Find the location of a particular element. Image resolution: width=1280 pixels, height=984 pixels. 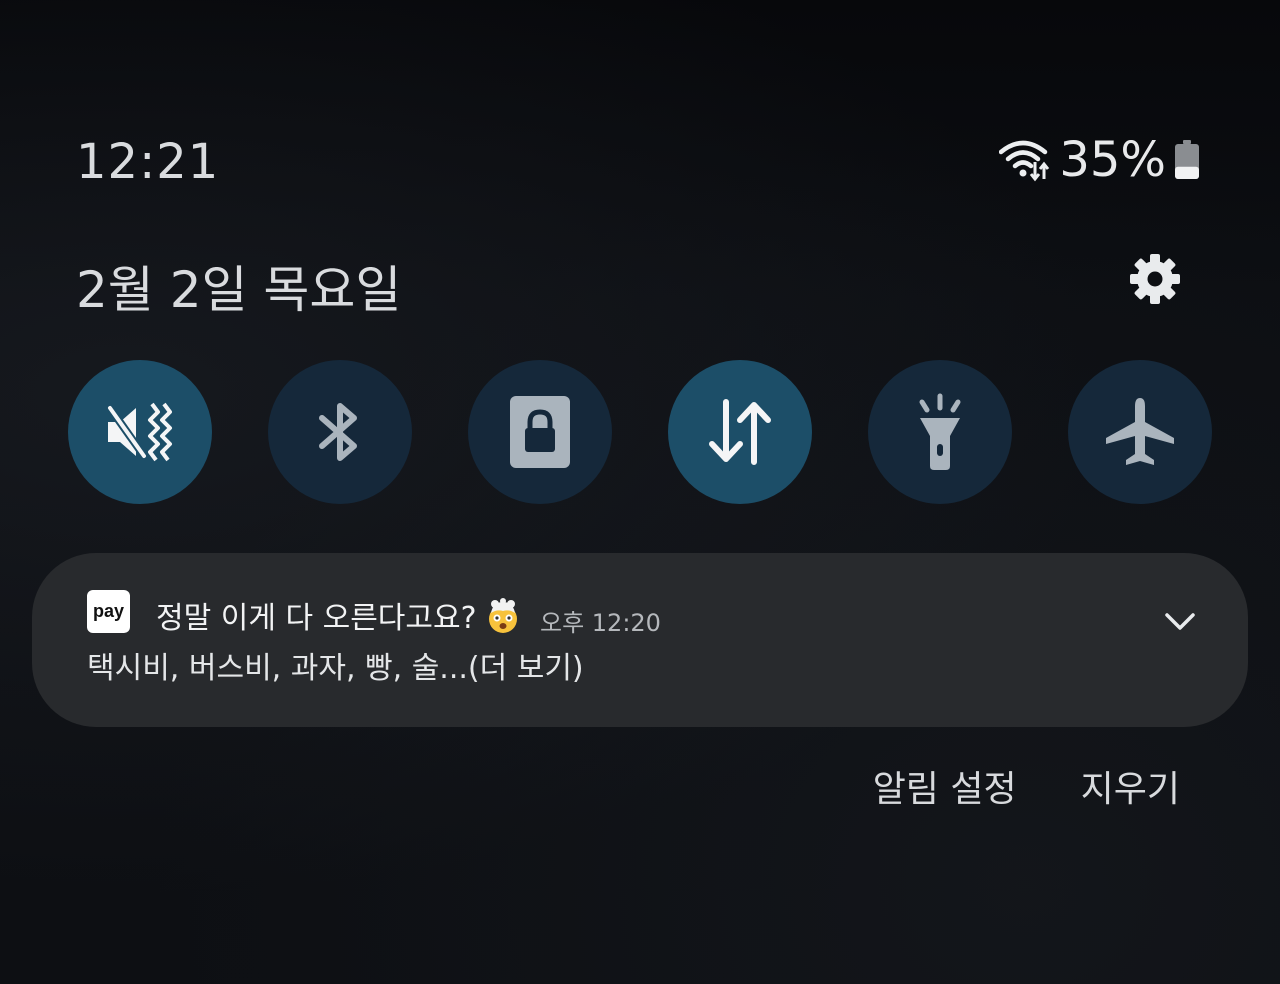

tile-flashlight is located at coordinates (940, 432).